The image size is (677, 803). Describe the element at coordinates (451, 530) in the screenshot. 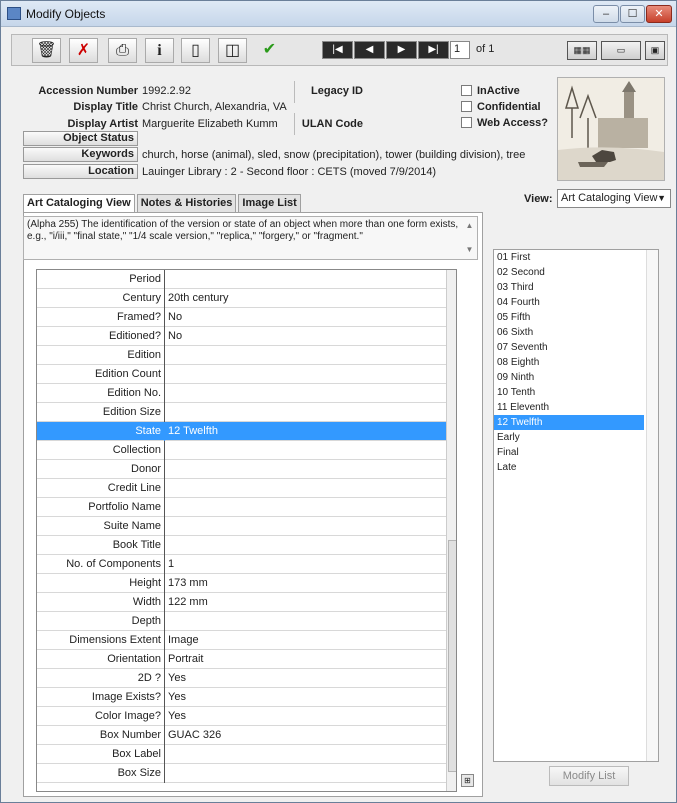

I see `grid-scrollbar` at that location.